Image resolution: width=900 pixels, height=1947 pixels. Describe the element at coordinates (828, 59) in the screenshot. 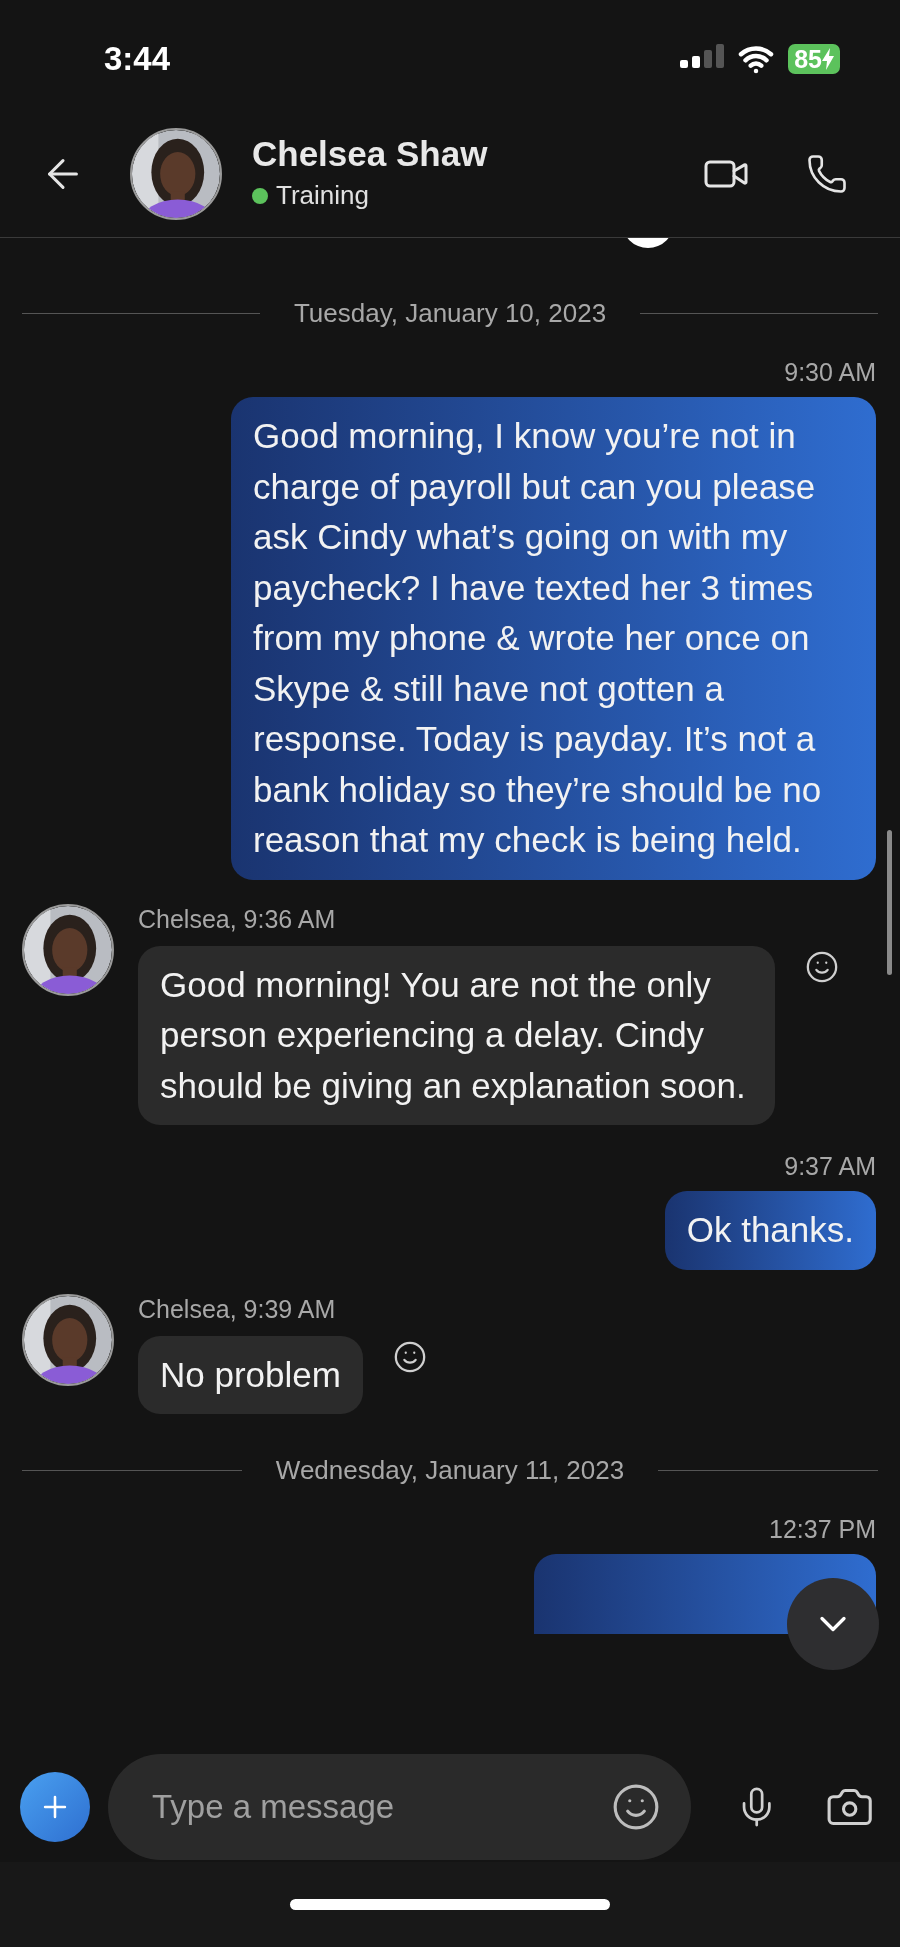

I see `charging-bolt-icon` at that location.